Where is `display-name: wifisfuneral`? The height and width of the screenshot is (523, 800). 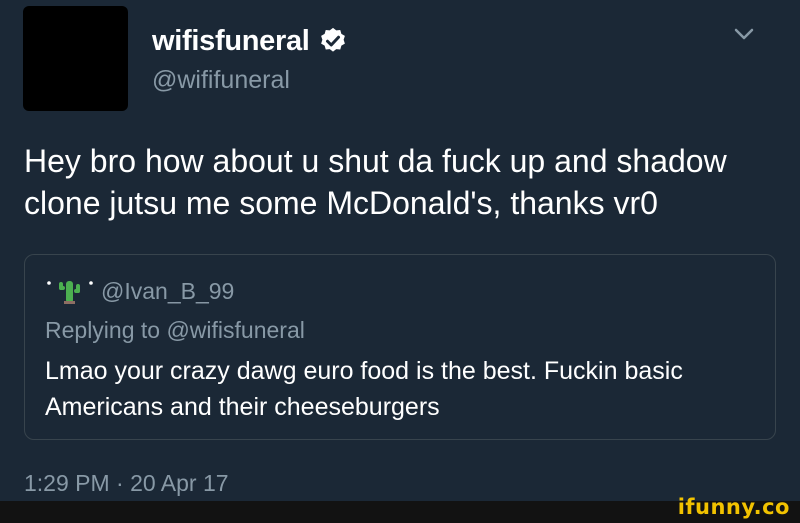 display-name: wifisfuneral is located at coordinates (231, 41).